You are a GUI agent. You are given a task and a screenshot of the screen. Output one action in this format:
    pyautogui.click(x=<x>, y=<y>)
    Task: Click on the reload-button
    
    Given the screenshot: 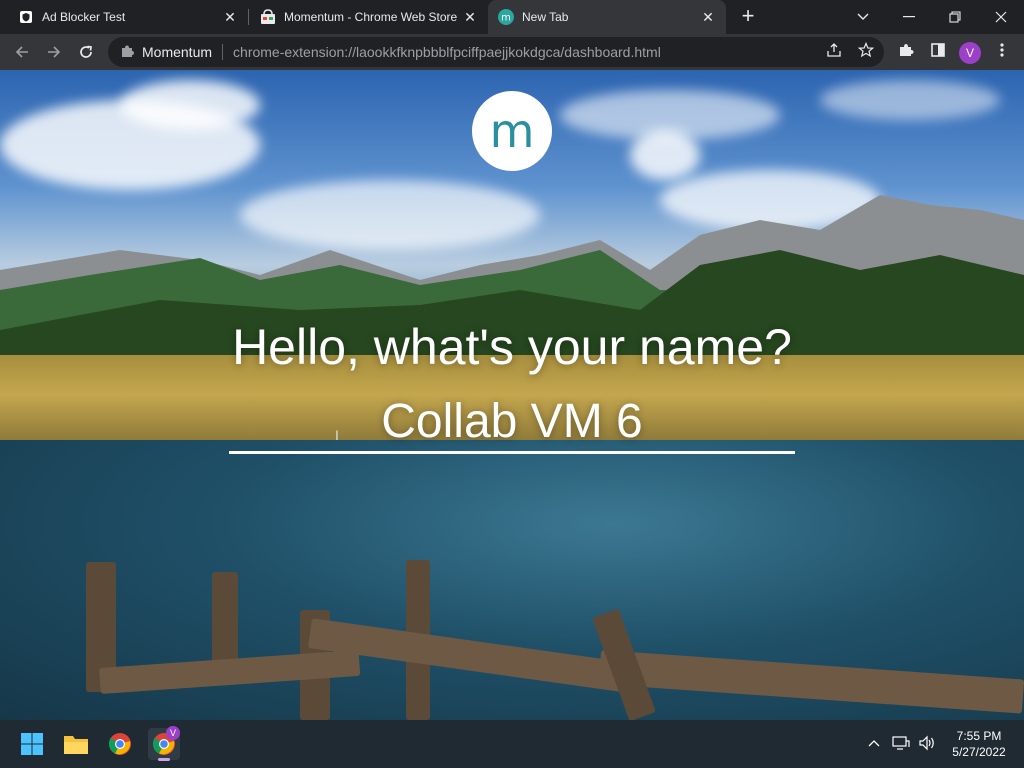 What is the action you would take?
    pyautogui.click(x=86, y=52)
    